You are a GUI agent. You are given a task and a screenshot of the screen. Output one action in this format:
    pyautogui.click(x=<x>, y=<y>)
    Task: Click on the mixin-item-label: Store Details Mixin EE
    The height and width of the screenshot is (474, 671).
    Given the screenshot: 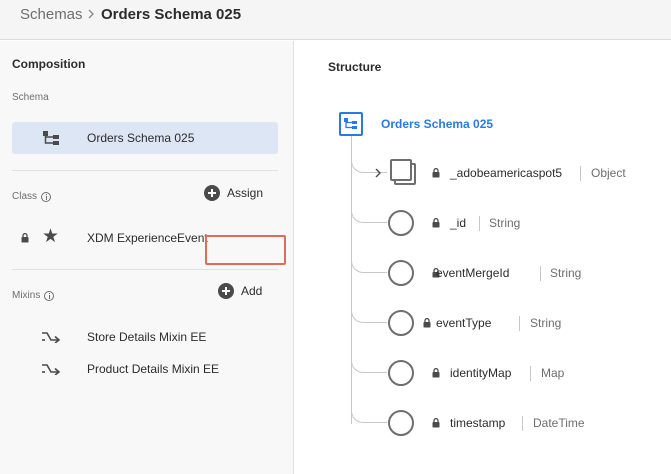 What is the action you would take?
    pyautogui.click(x=147, y=337)
    